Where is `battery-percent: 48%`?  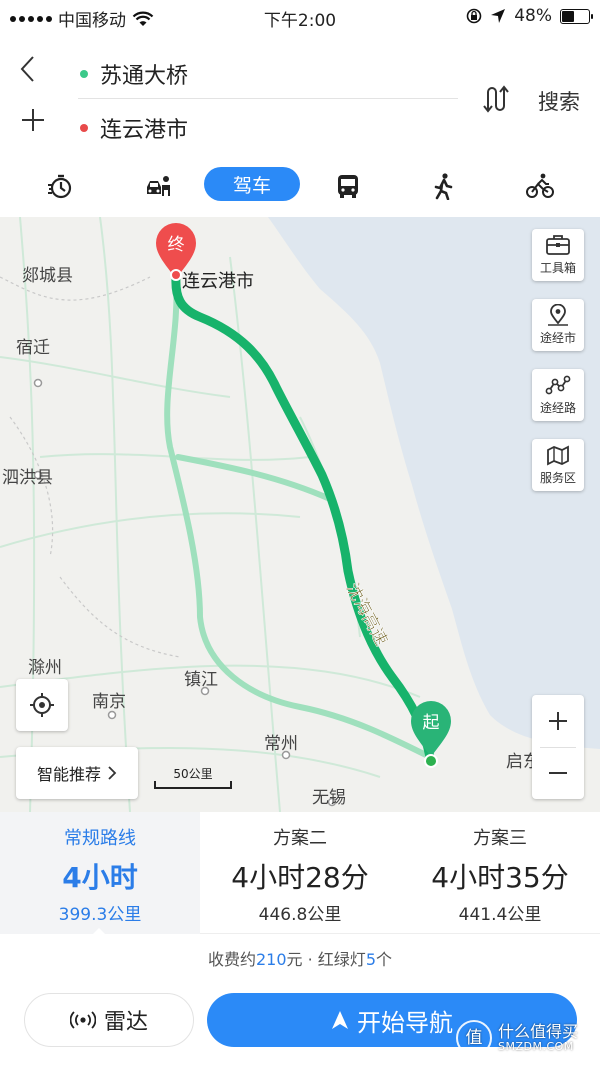 battery-percent: 48% is located at coordinates (533, 16).